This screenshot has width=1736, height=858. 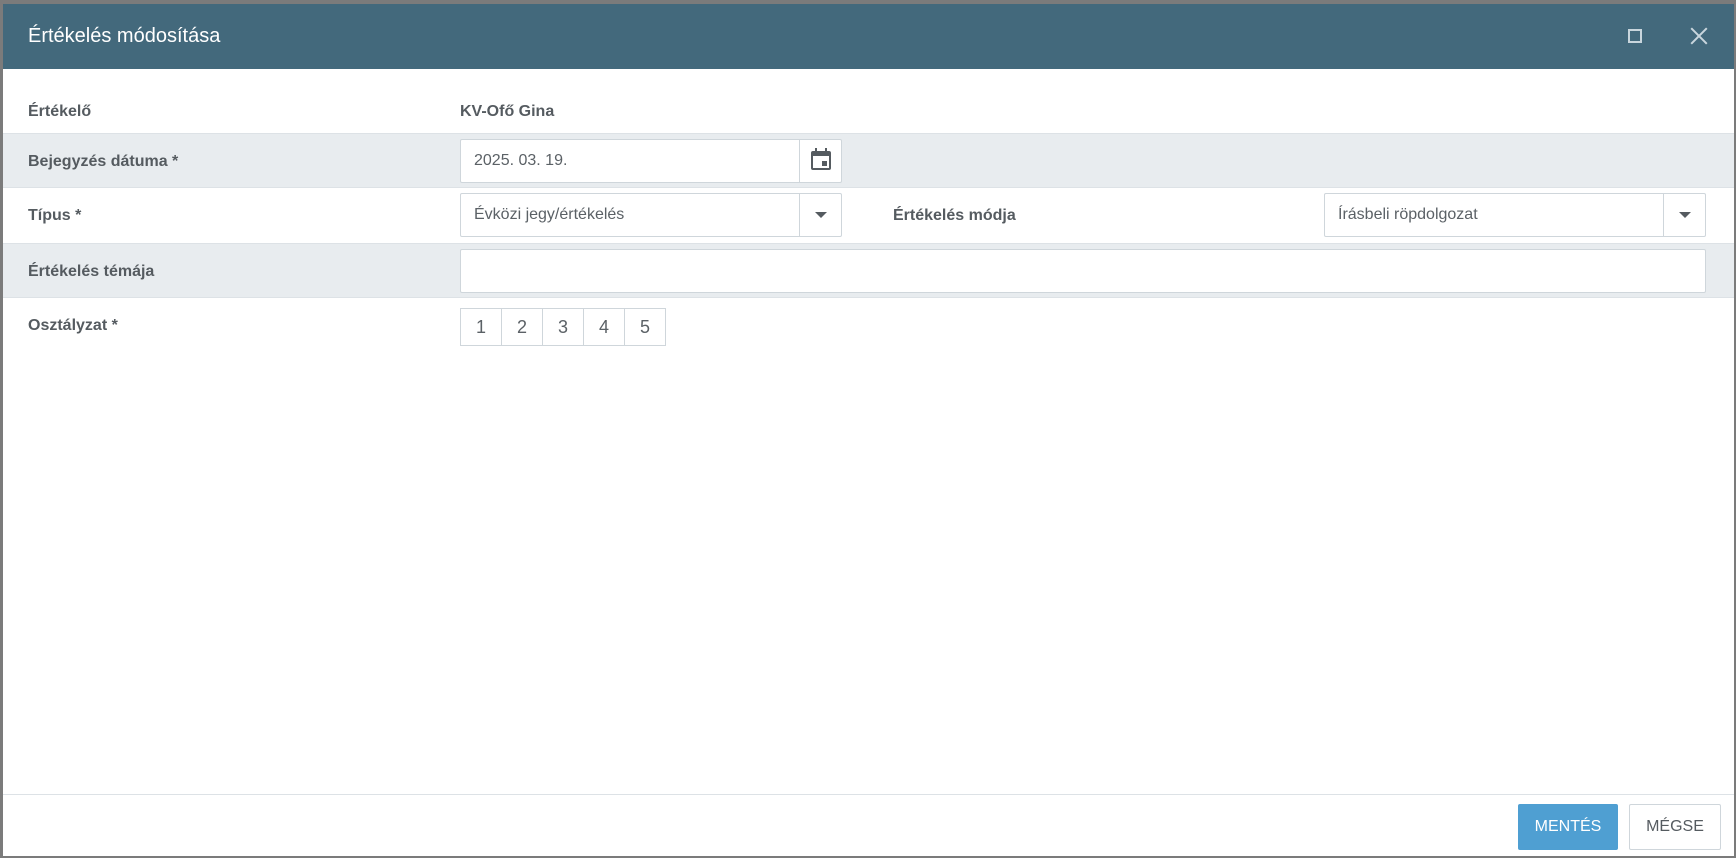 What do you see at coordinates (522, 327) in the screenshot?
I see `grade-option-2: 2` at bounding box center [522, 327].